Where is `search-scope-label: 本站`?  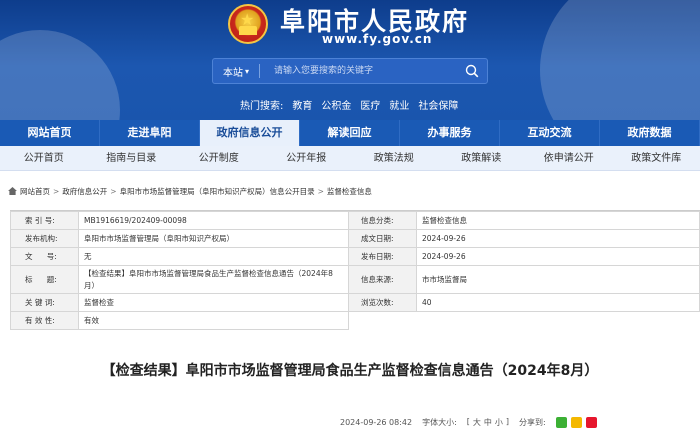
search-scope-label: 本站 is located at coordinates (233, 73).